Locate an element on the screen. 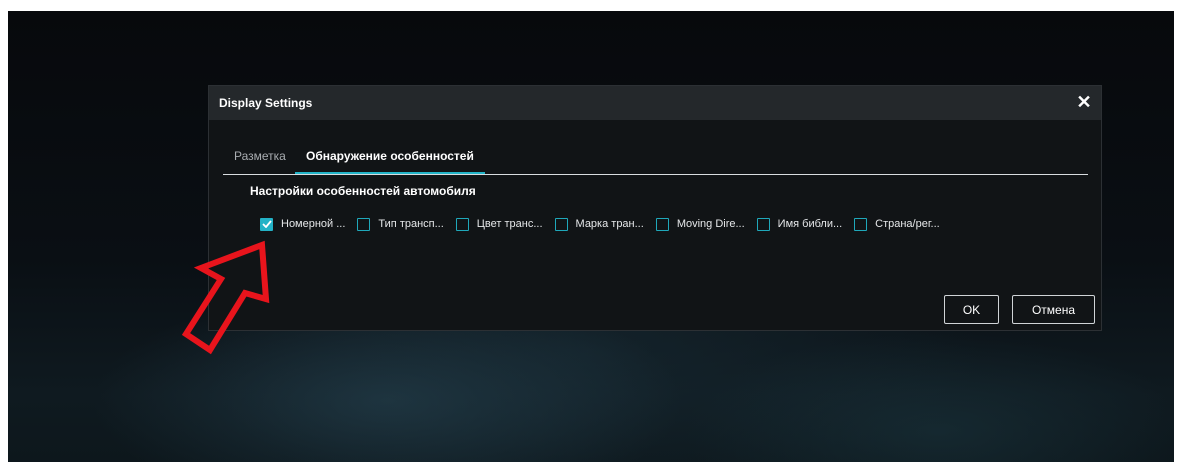  checkmark-icon is located at coordinates (266, 224).